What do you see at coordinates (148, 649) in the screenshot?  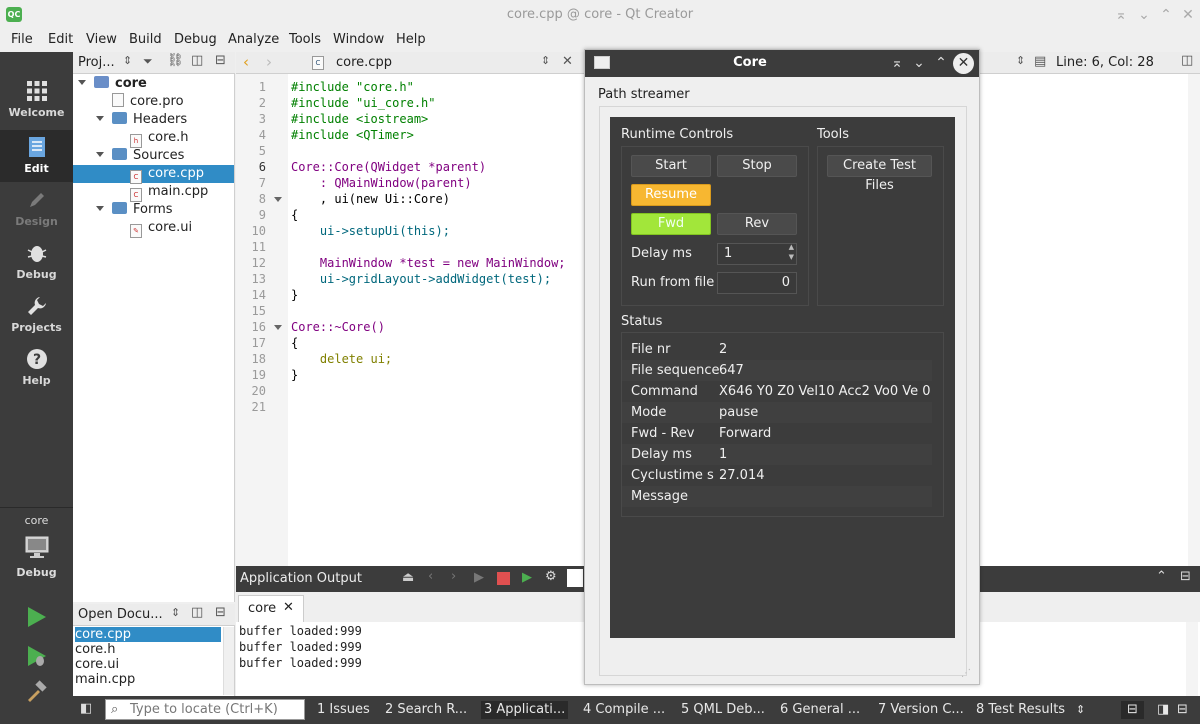 I see `open-doc-item: core.h` at bounding box center [148, 649].